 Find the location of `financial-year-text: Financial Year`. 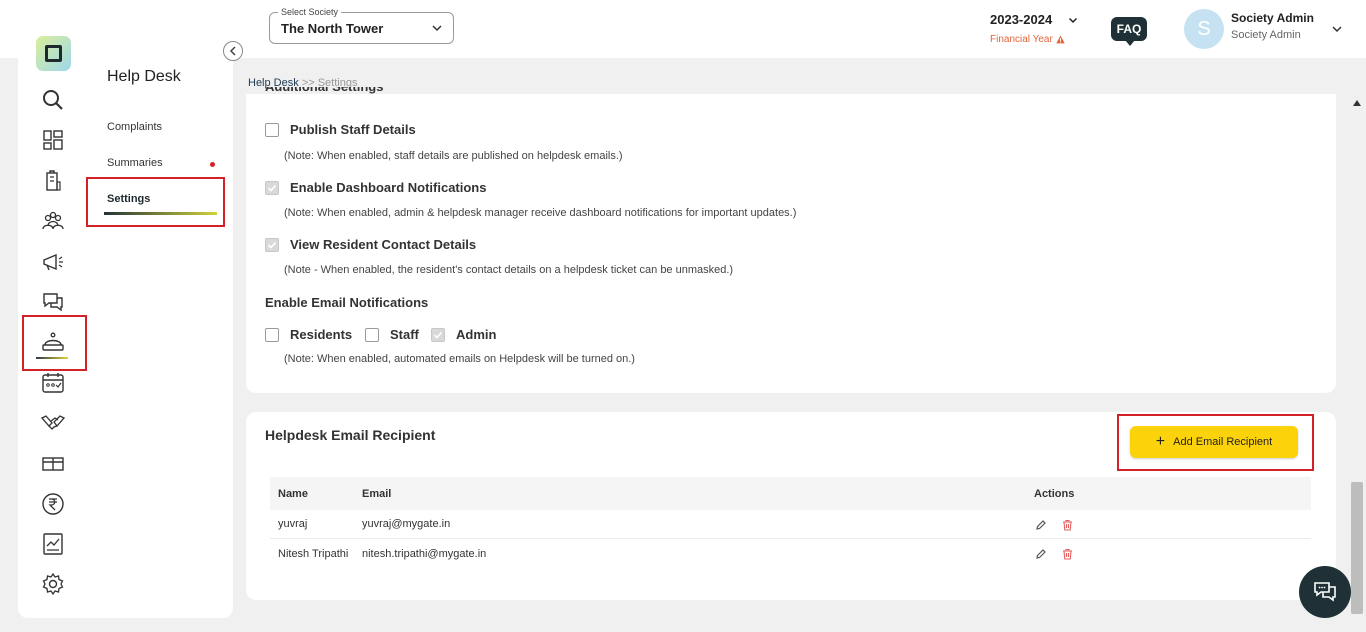

financial-year-text: Financial Year is located at coordinates (1021, 39).